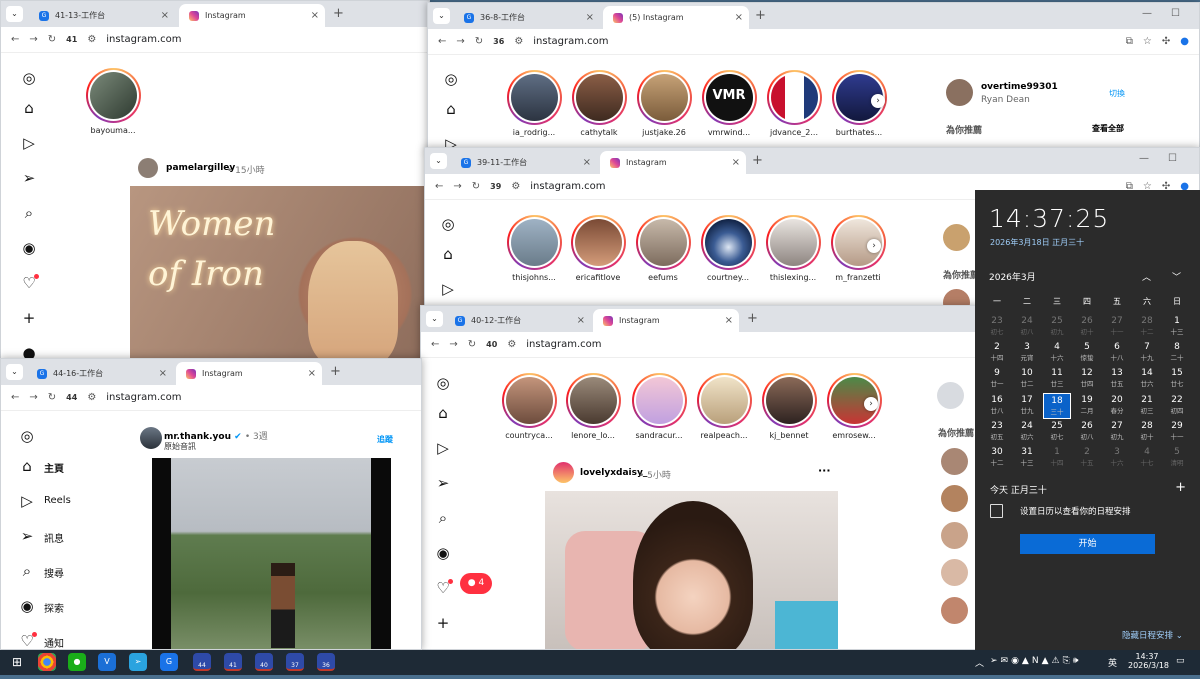 The width and height of the screenshot is (1200, 679). Describe the element at coordinates (1117, 93) in the screenshot. I see `switch-account-link: 切換` at that location.